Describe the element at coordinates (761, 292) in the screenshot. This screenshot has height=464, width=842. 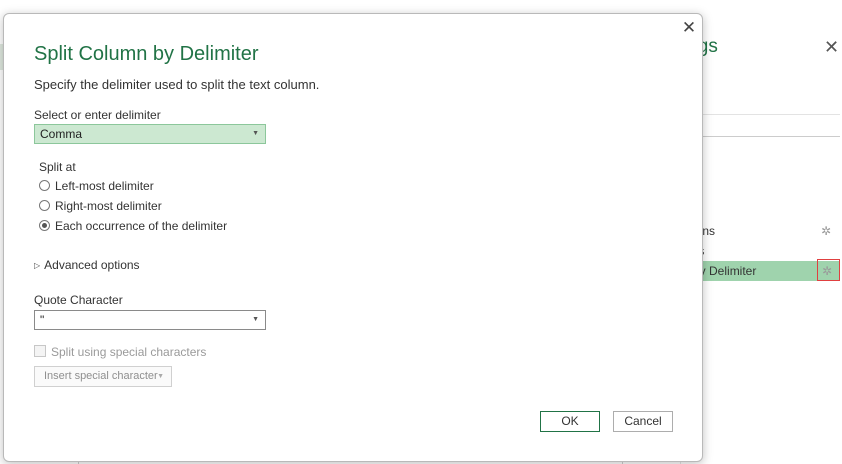
I see `step-item: ype` at that location.